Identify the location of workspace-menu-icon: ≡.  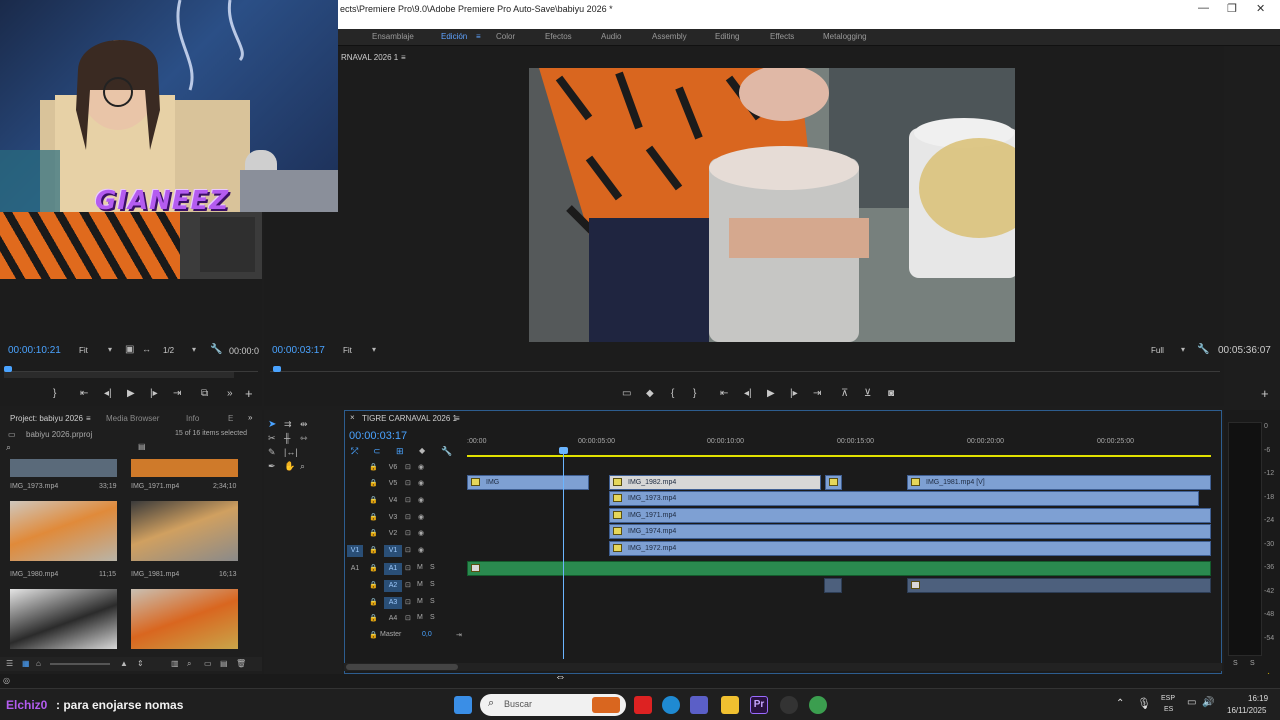
(478, 36).